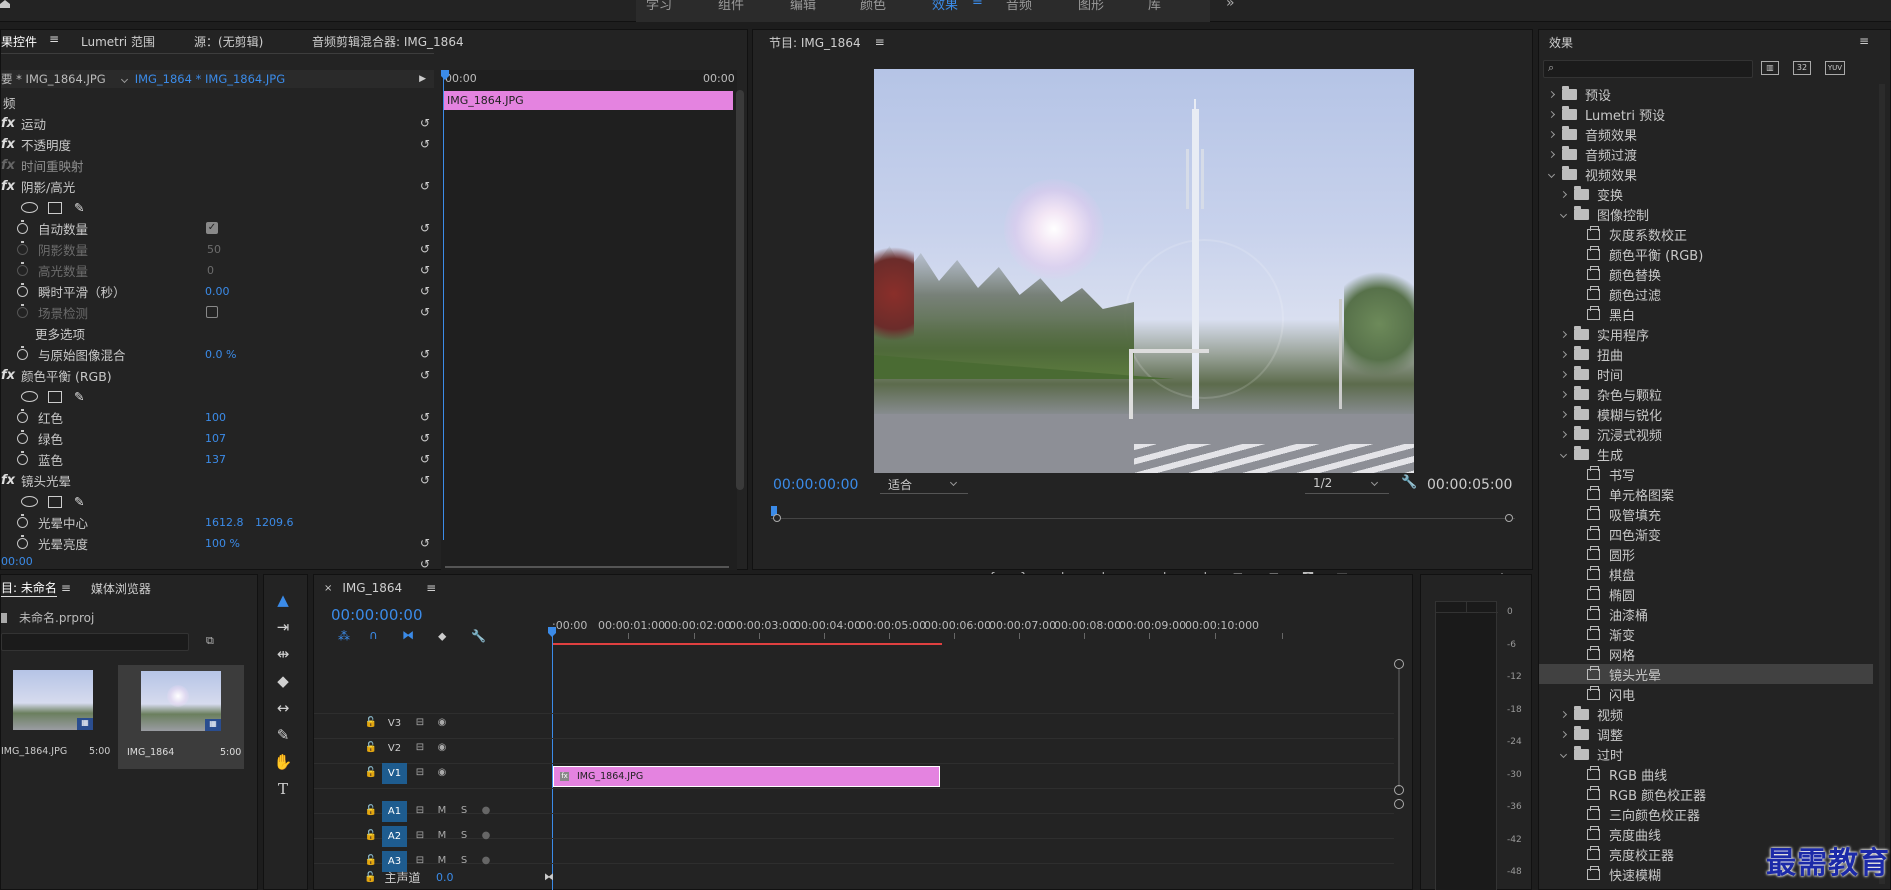 The height and width of the screenshot is (890, 1891). What do you see at coordinates (1802, 68) in the screenshot?
I see `32bit-effects-icon: 32` at bounding box center [1802, 68].